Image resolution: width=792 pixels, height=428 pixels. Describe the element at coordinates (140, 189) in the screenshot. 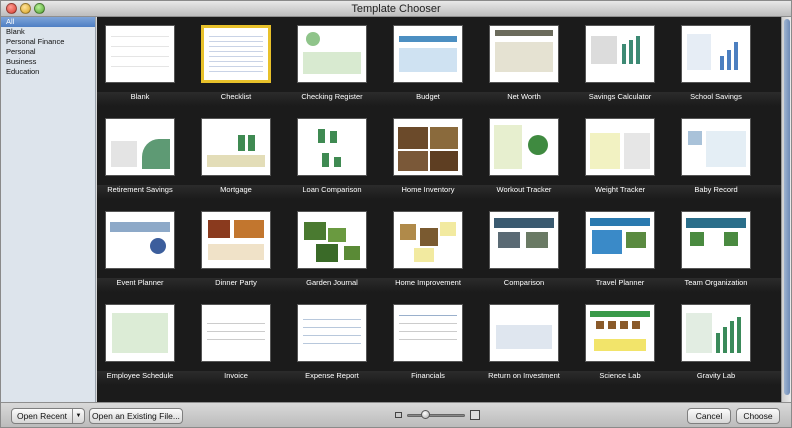

I see `template-label: Retirement Savings` at that location.